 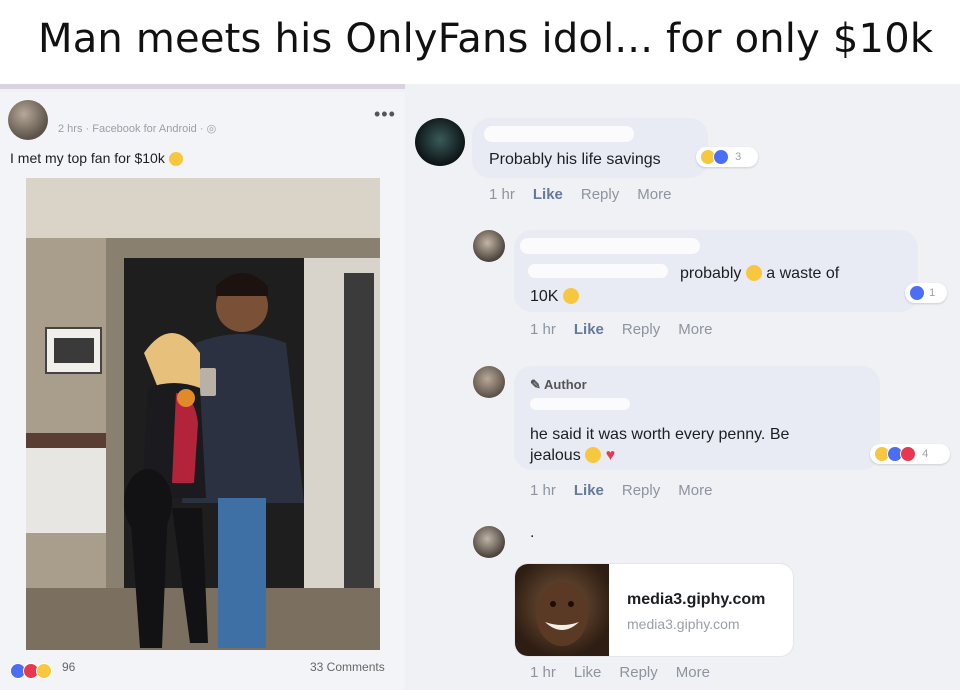 I want to click on comment-2-like-button: Like, so click(x=589, y=329).